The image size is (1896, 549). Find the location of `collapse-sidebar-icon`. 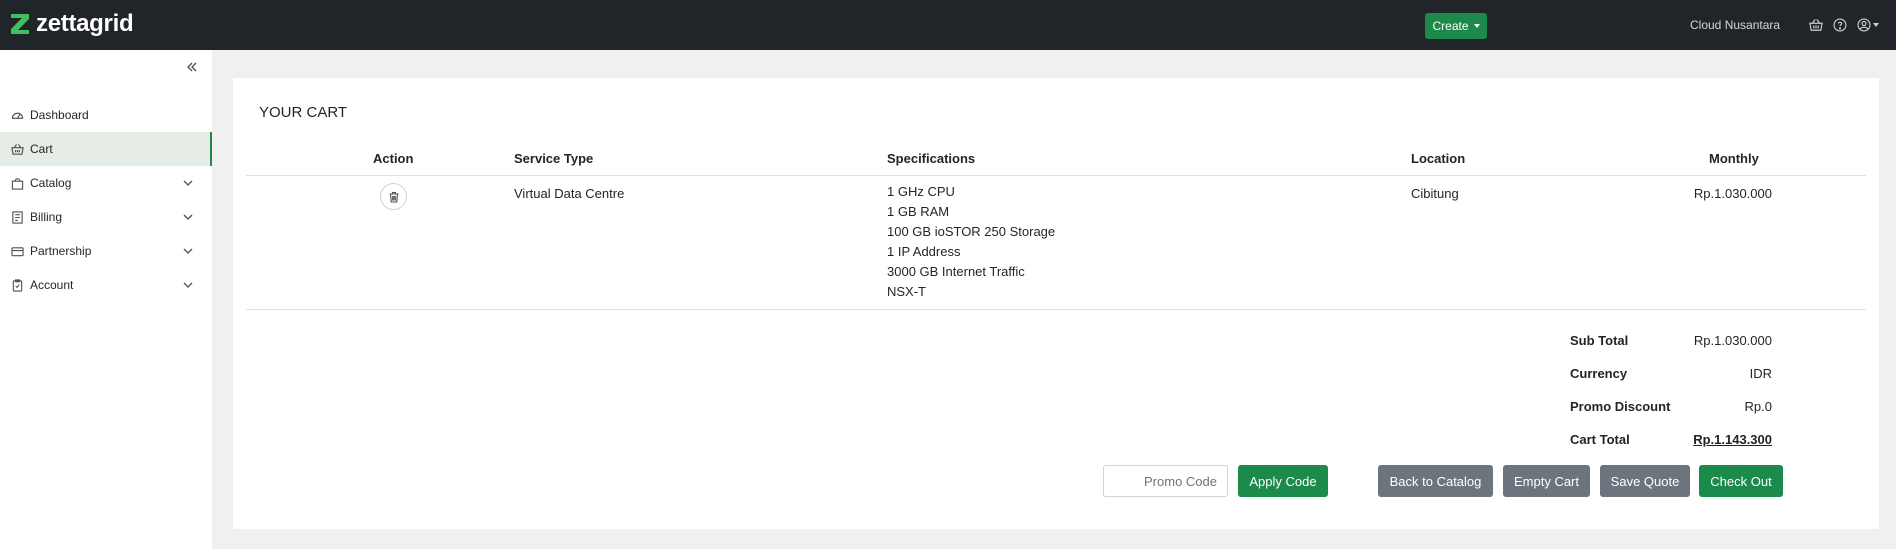

collapse-sidebar-icon is located at coordinates (192, 67).